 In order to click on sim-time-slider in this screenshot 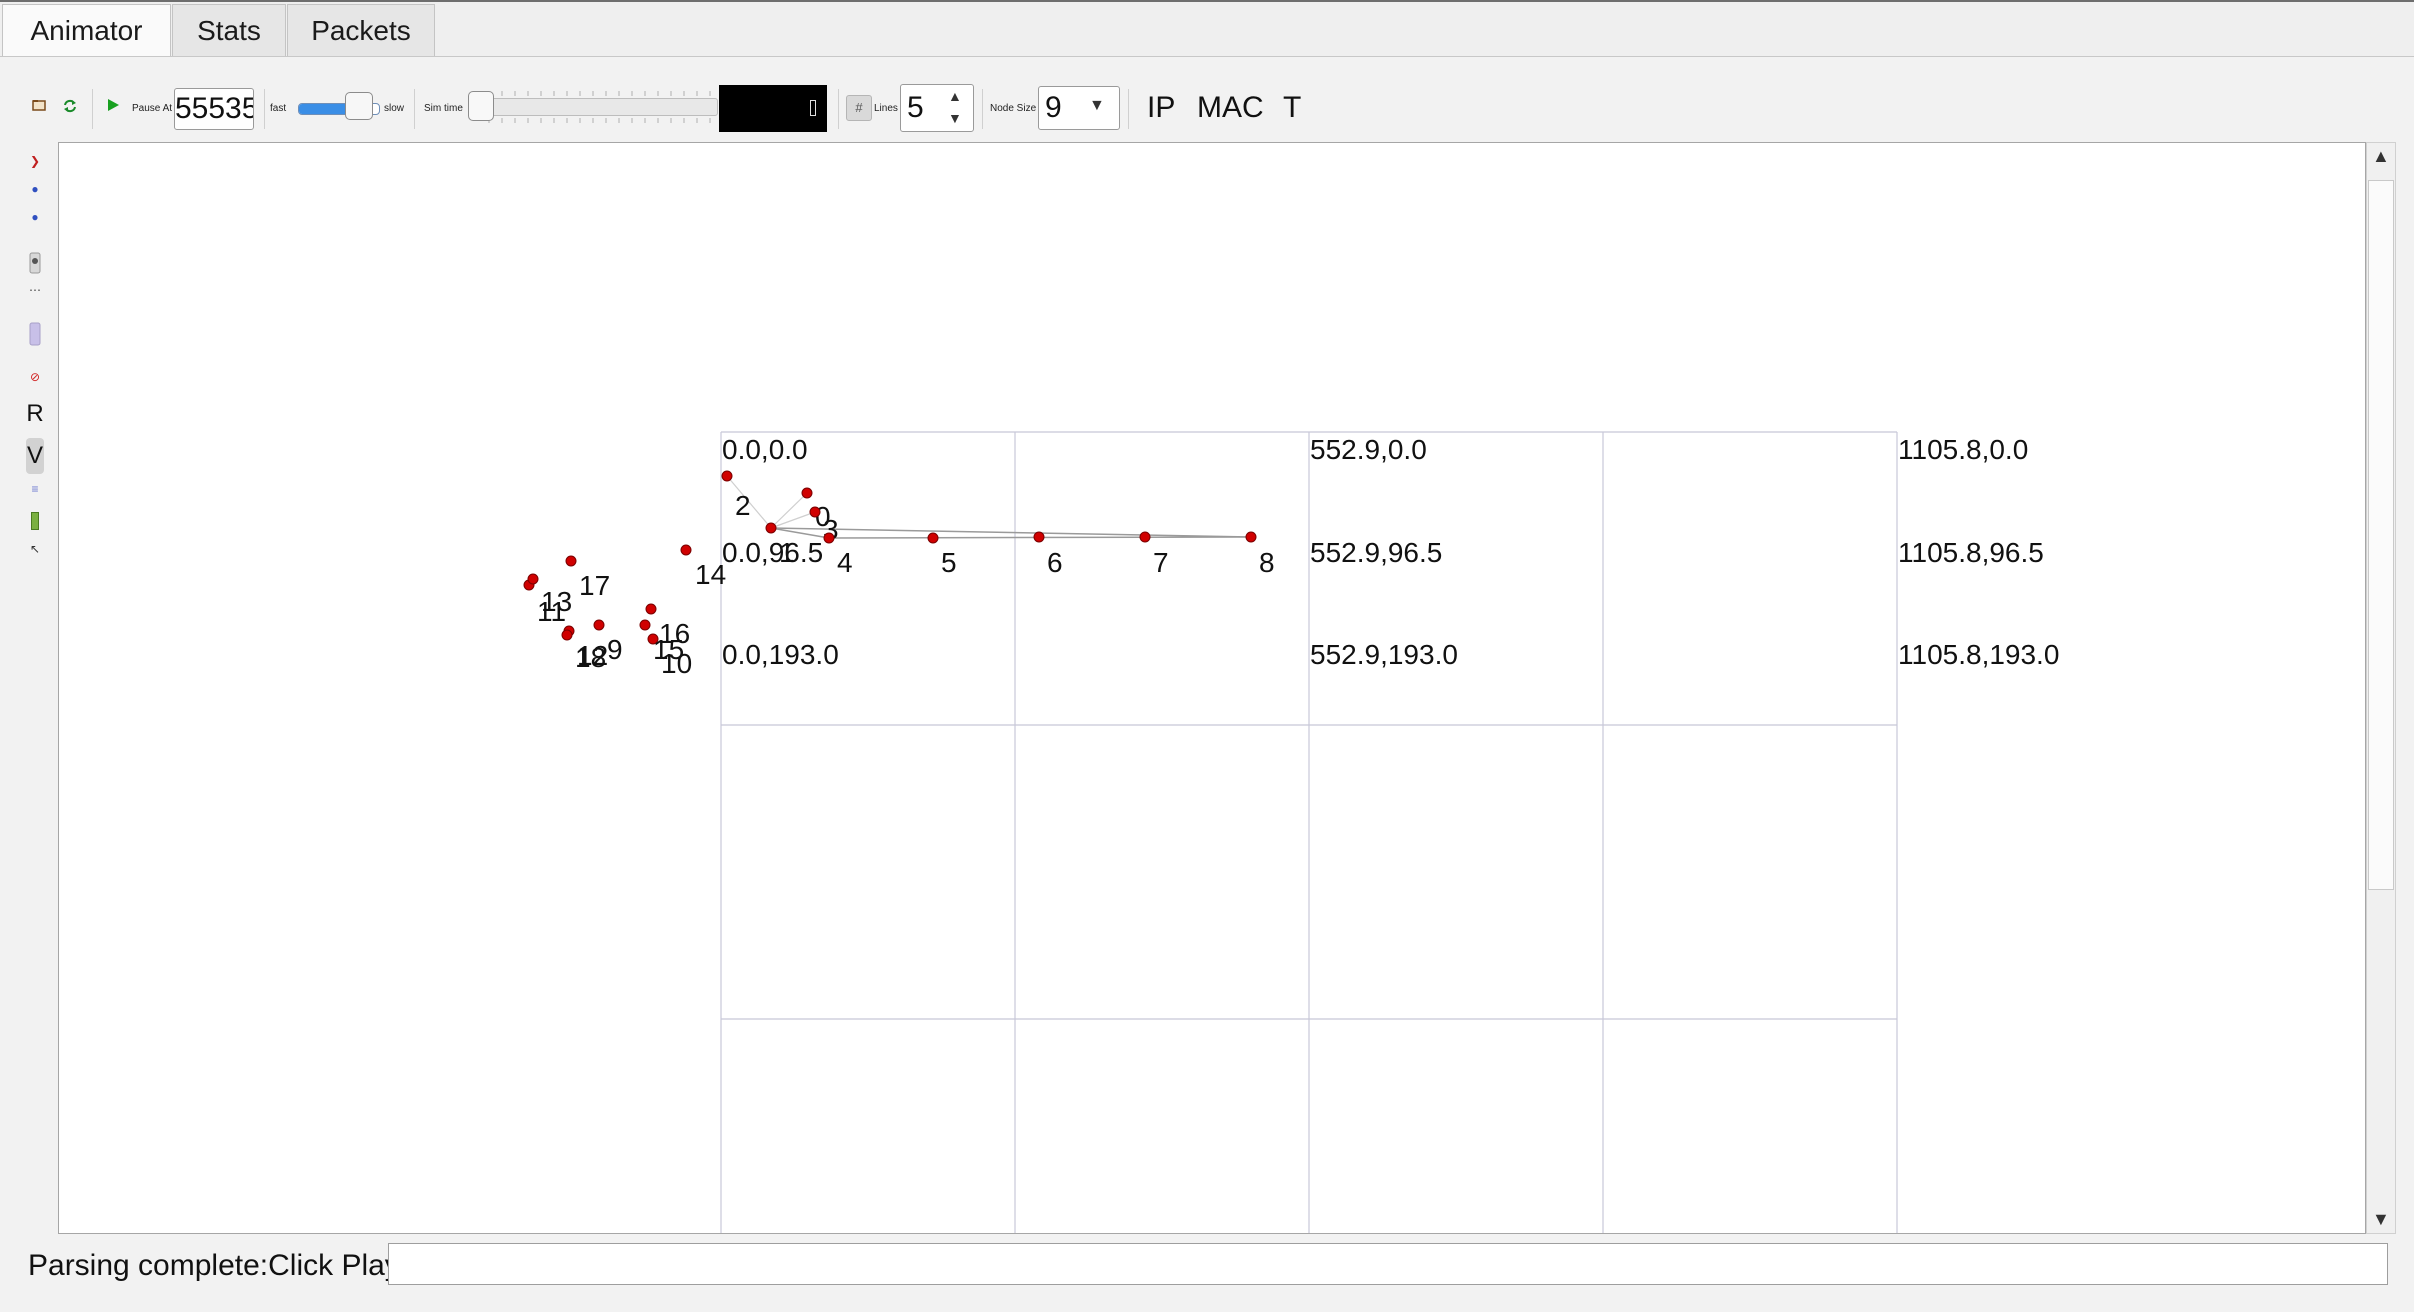, I will do `click(594, 107)`.